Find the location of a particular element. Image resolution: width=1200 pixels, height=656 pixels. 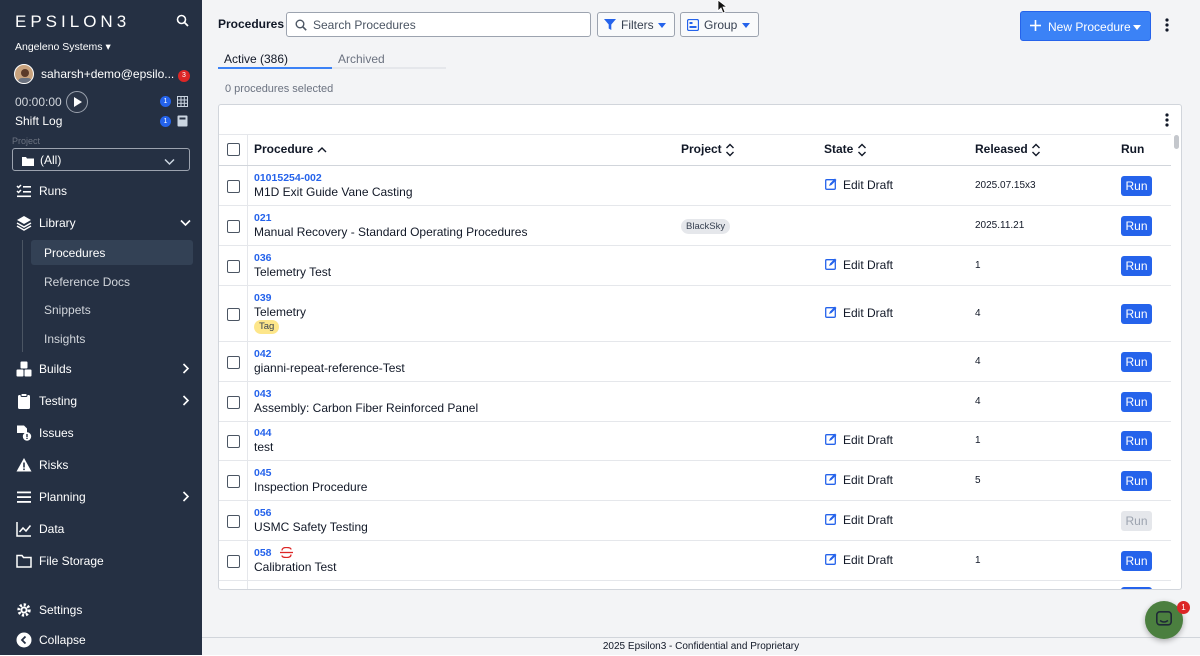

procedure-name: Assembly: Carbon Fiber Reinforced Panel is located at coordinates (366, 408).